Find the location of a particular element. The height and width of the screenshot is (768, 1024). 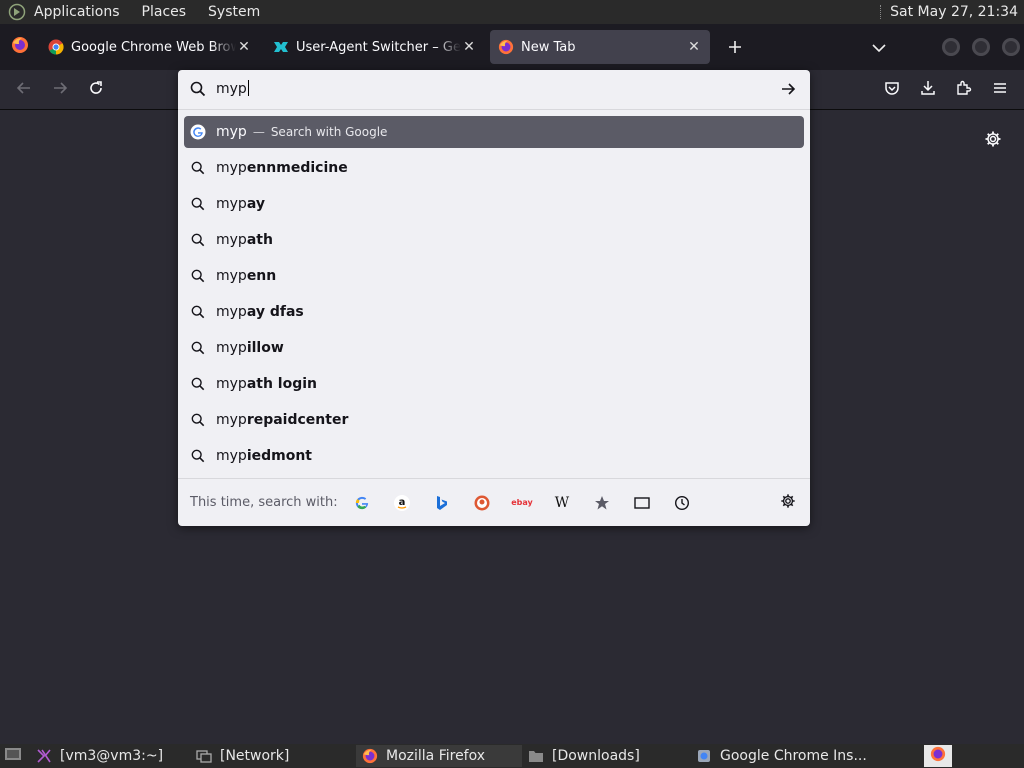

firefox-icon is located at coordinates (938, 756).